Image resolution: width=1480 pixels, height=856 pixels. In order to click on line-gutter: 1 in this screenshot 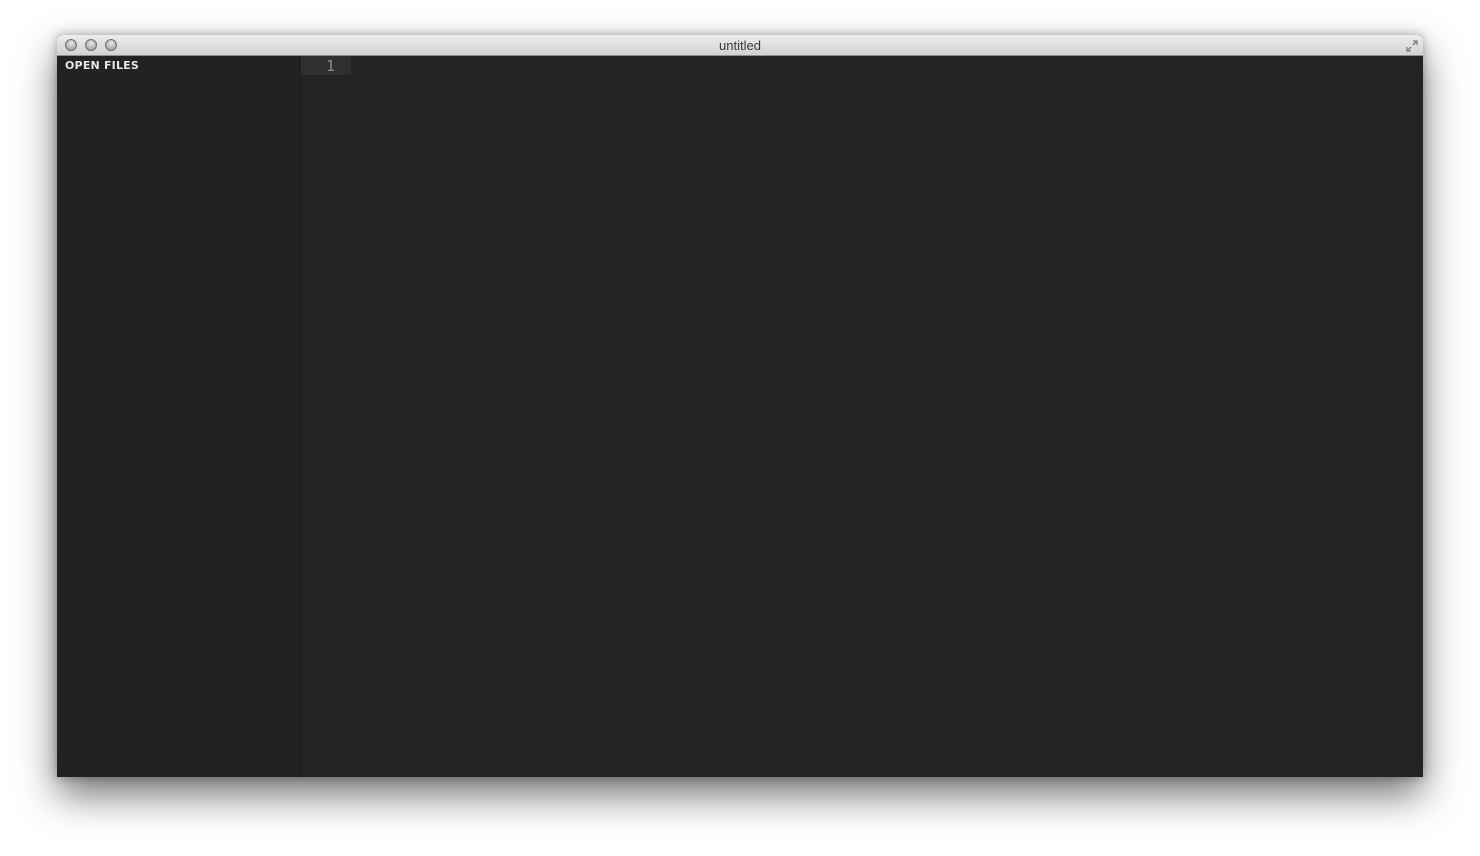, I will do `click(326, 65)`.